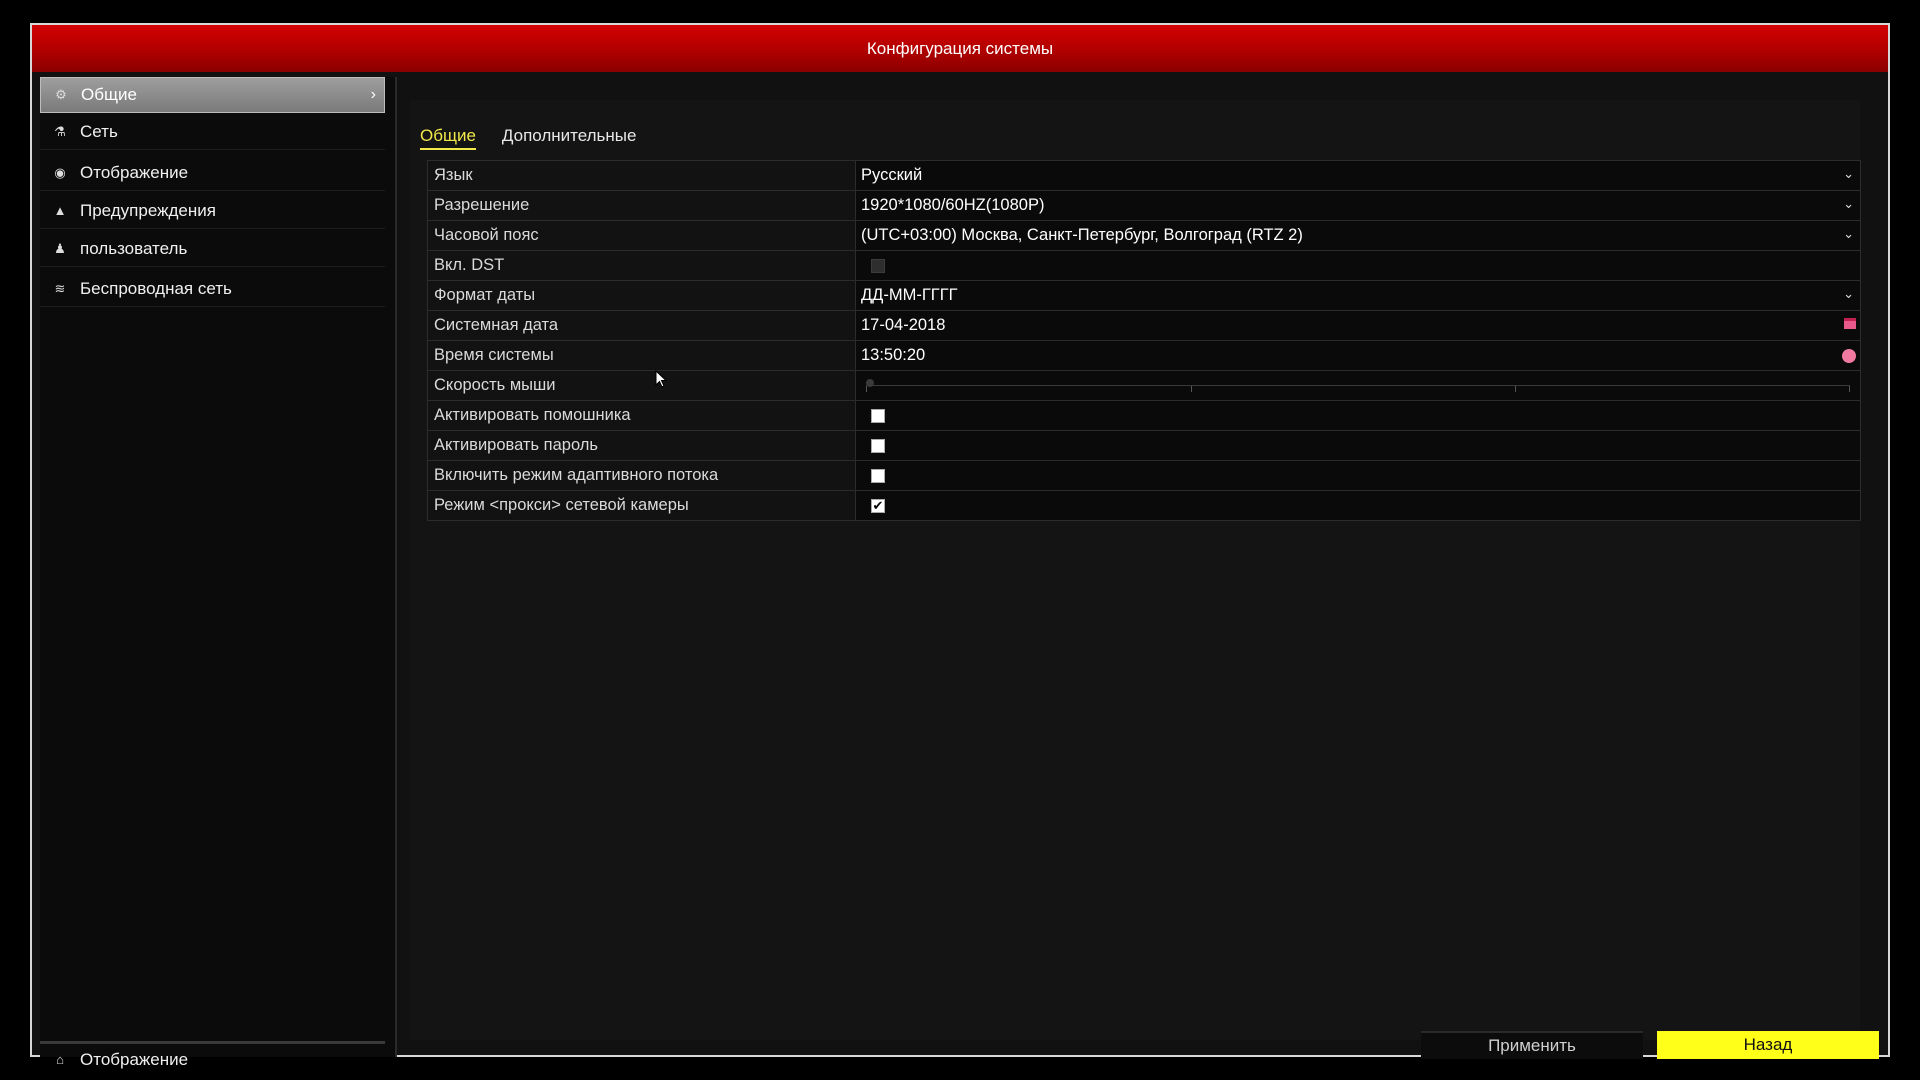 This screenshot has height=1080, width=1920. Describe the element at coordinates (60, 248) in the screenshot. I see `users-icon: ♟` at that location.